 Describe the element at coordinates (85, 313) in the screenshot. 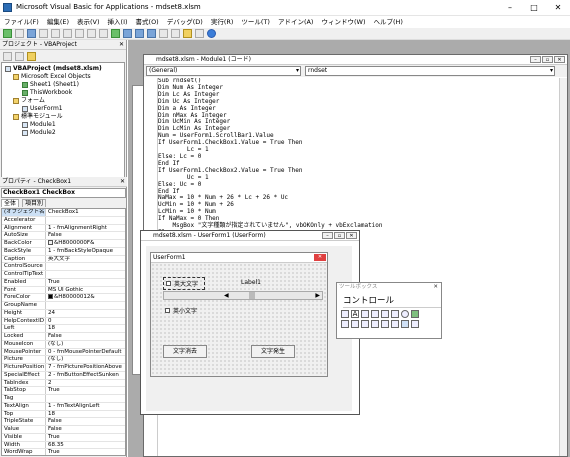

I see `property-value: 24` at that location.